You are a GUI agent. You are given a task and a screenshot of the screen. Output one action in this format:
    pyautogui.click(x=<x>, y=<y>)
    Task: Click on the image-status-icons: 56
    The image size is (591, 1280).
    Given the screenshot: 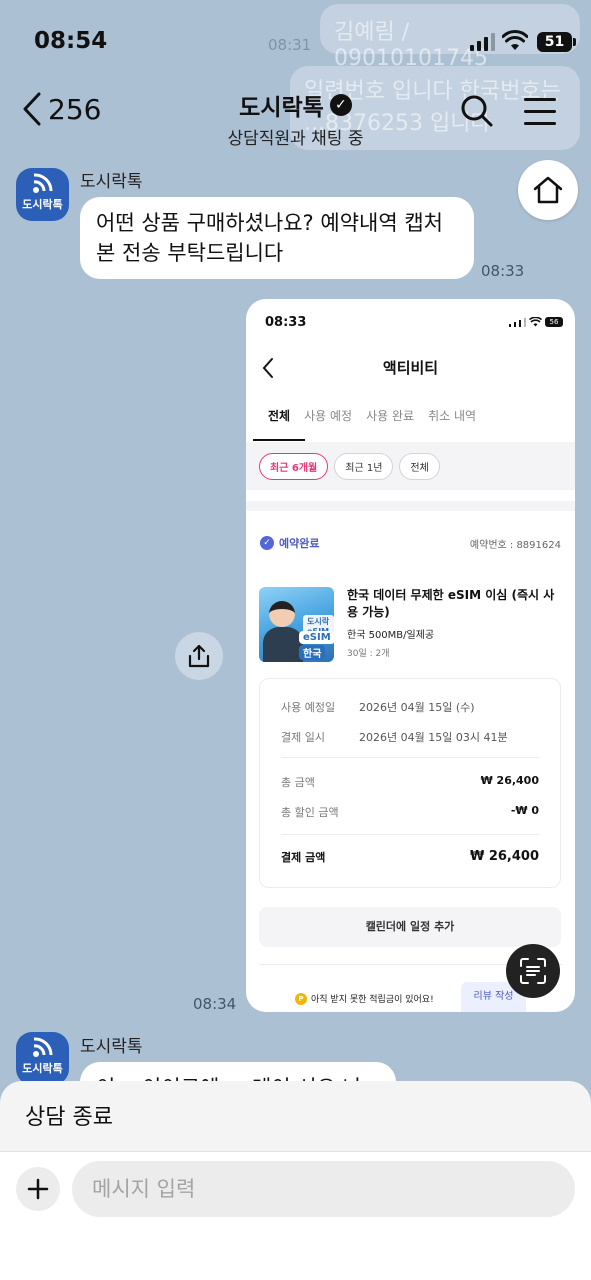 What is the action you would take?
    pyautogui.click(x=536, y=322)
    